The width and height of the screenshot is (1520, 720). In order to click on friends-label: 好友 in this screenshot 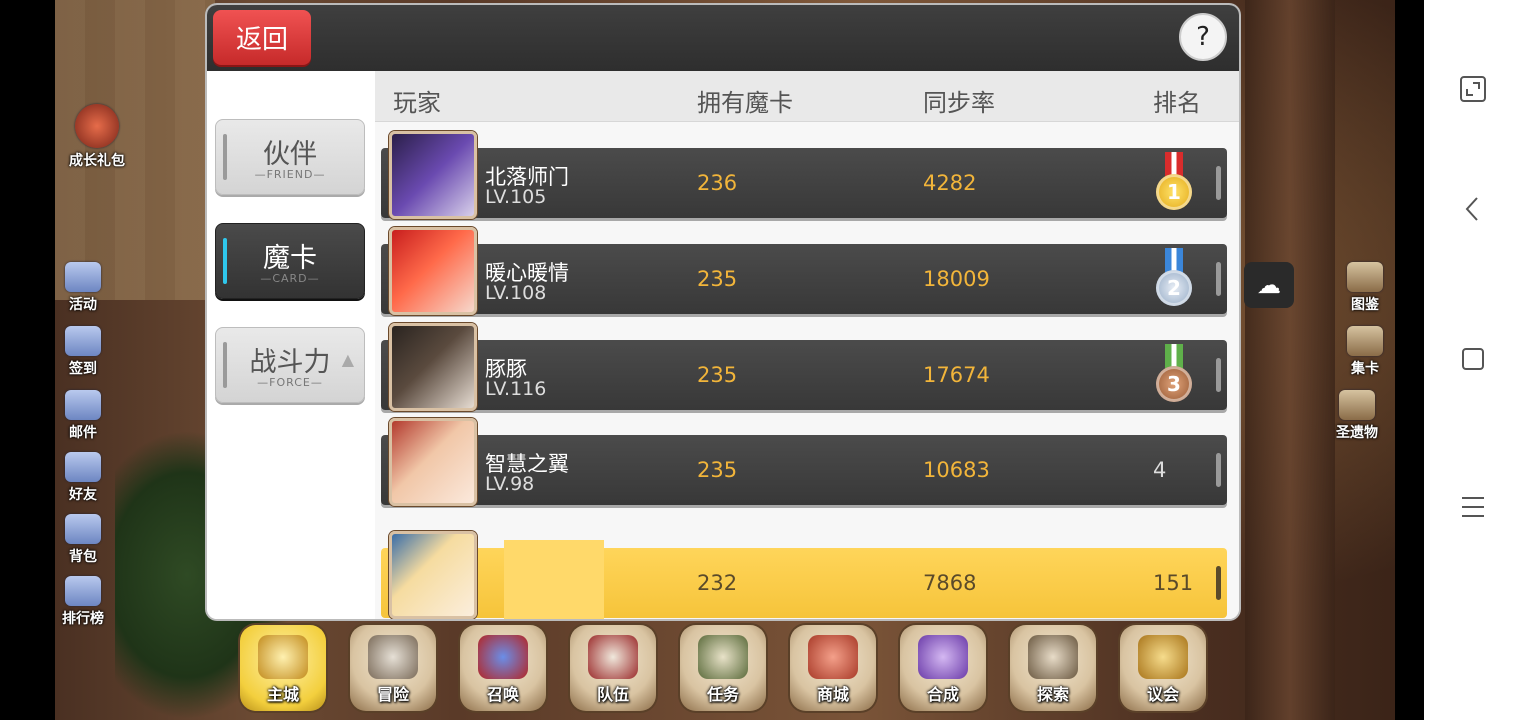, I will do `click(83, 495)`.